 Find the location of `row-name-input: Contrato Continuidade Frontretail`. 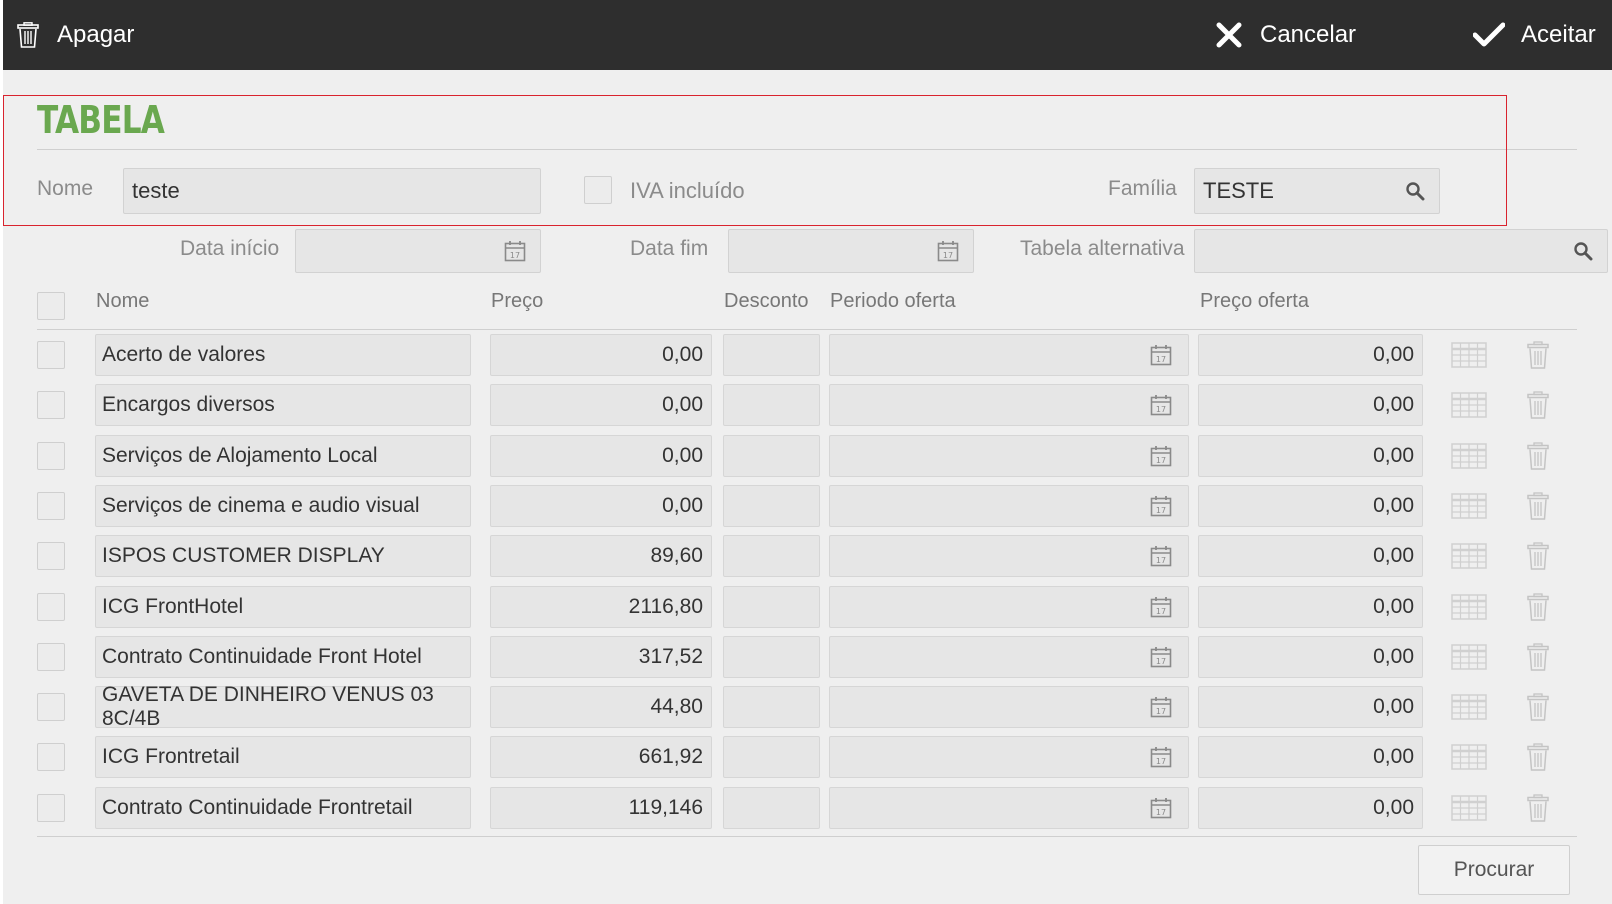

row-name-input: Contrato Continuidade Frontretail is located at coordinates (283, 808).